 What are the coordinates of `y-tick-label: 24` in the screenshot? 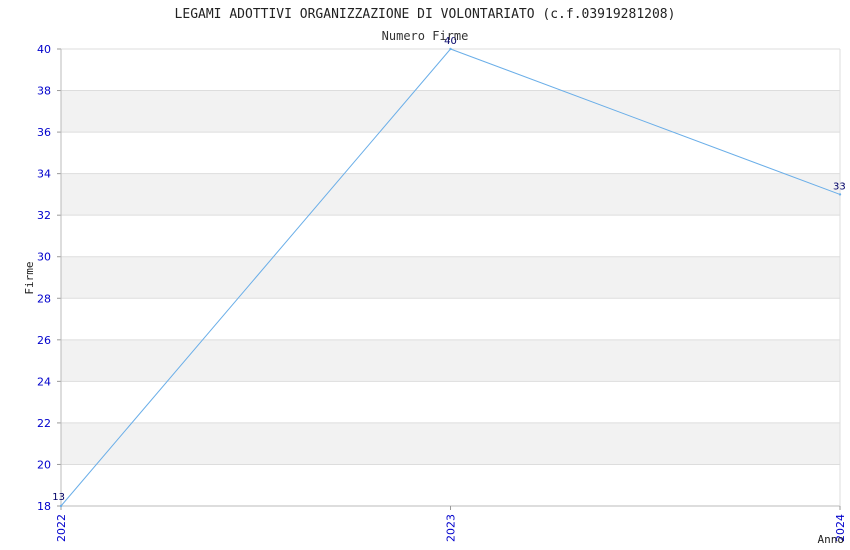 It's located at (44, 381).